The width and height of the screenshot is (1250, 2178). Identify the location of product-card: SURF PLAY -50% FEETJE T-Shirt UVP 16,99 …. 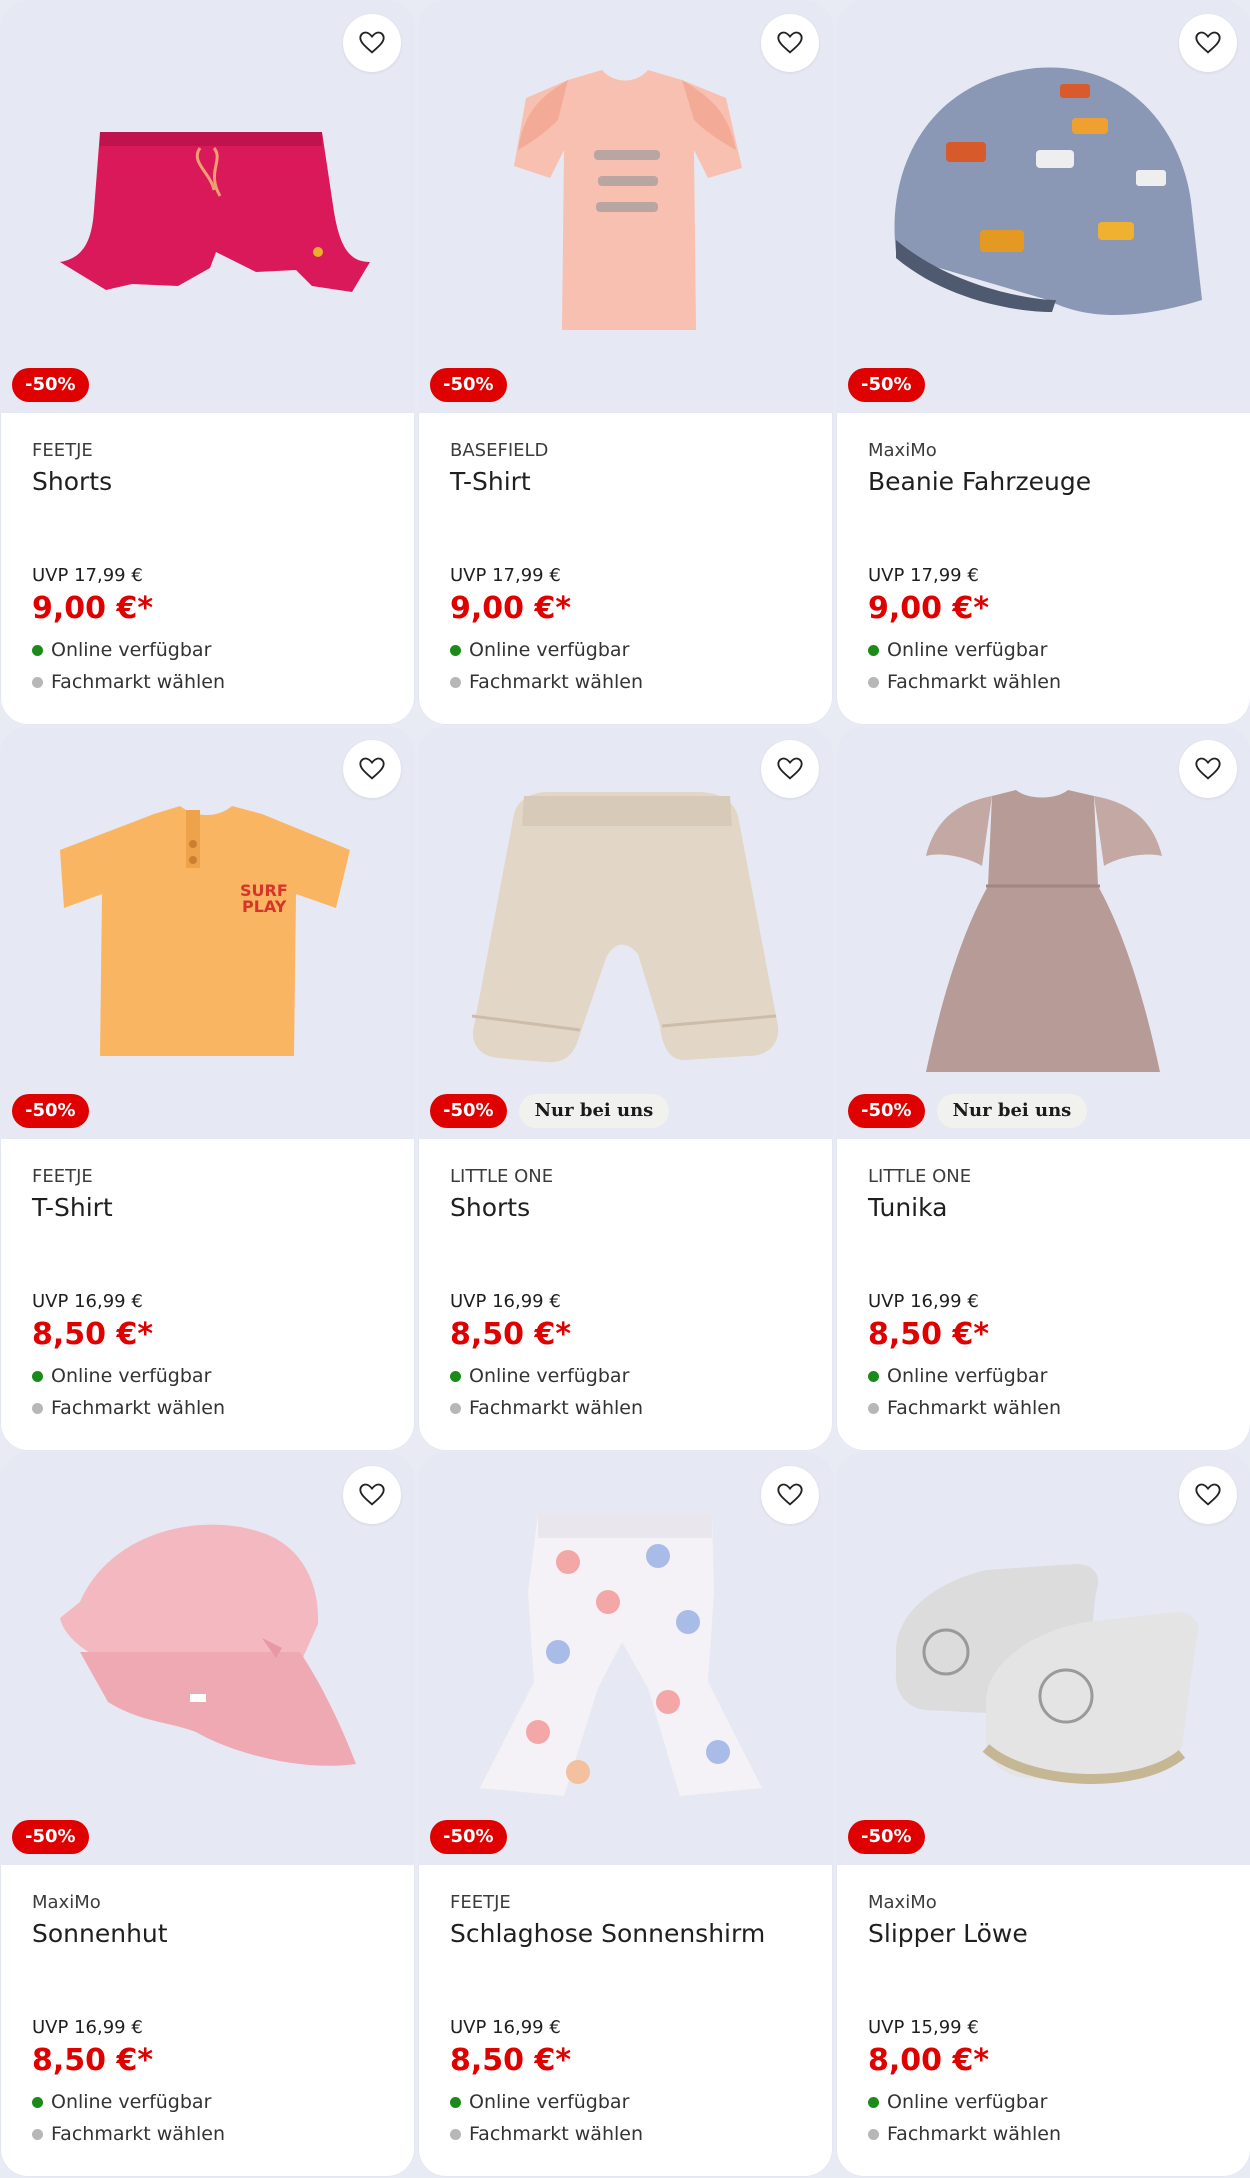
(207, 1088).